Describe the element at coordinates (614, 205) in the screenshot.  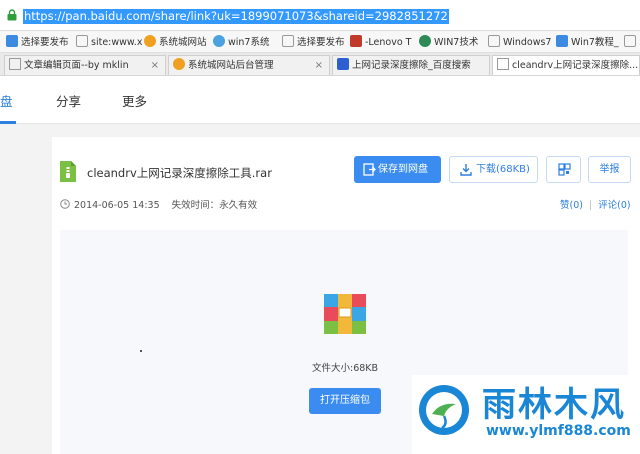
I see `comment-link: 评论(0)` at that location.